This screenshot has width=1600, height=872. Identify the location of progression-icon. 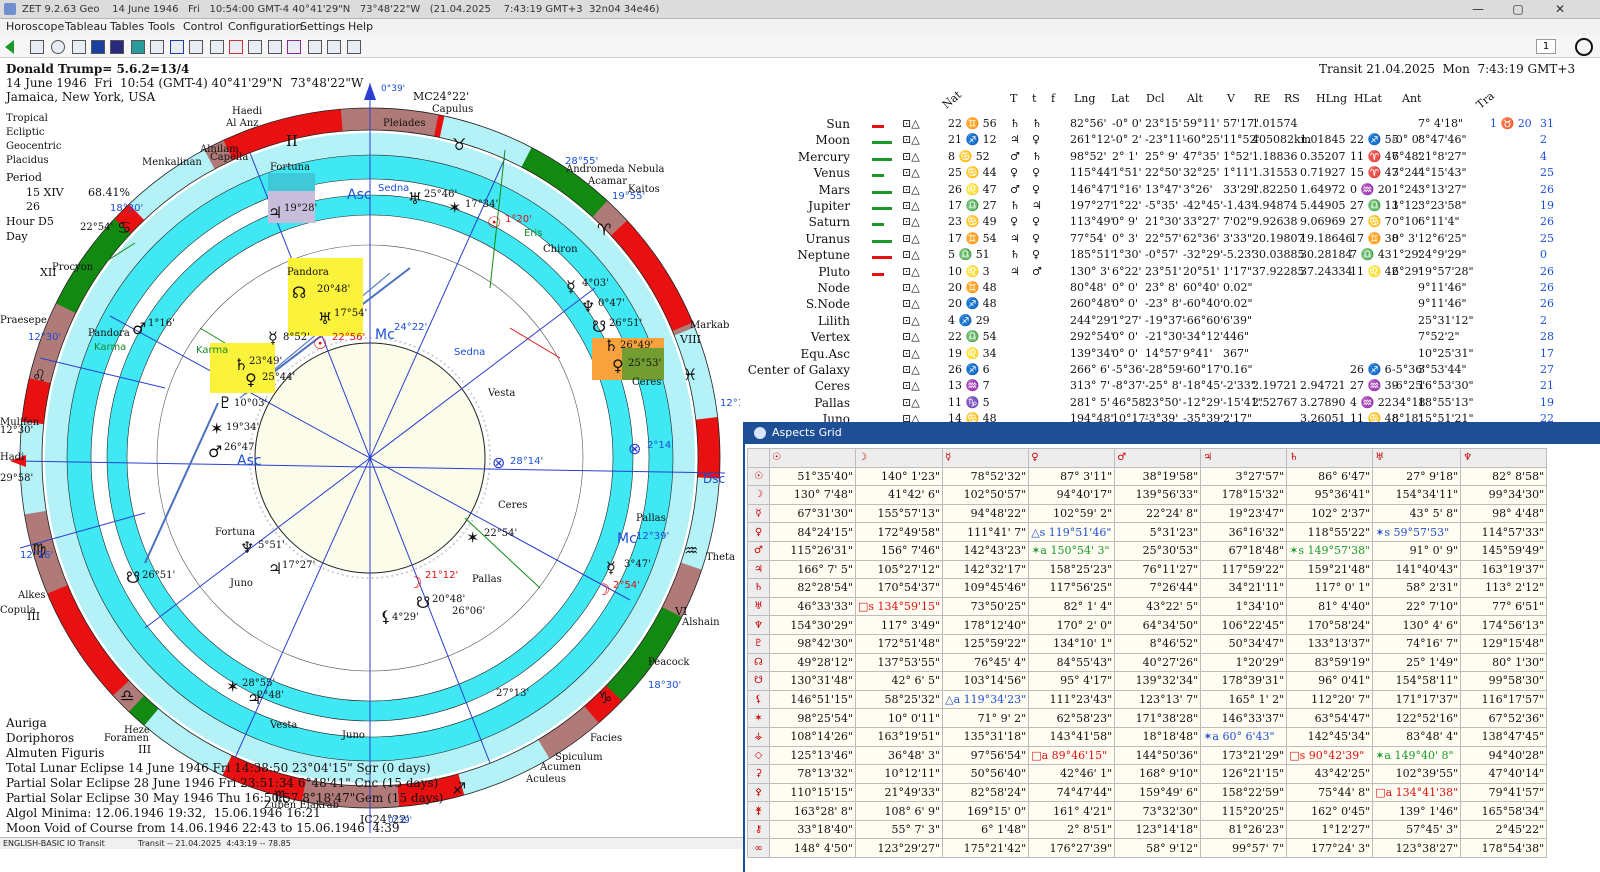
(294, 47).